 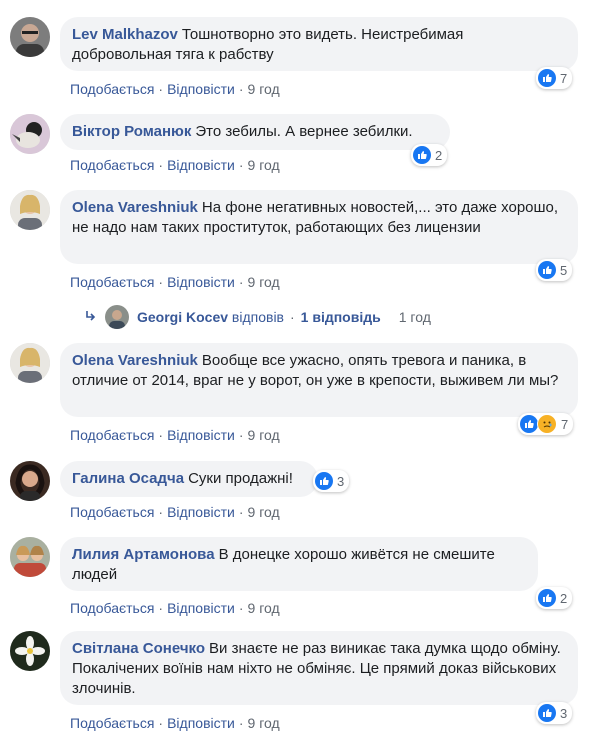 I want to click on reply-arrow-icon, so click(x=91, y=317).